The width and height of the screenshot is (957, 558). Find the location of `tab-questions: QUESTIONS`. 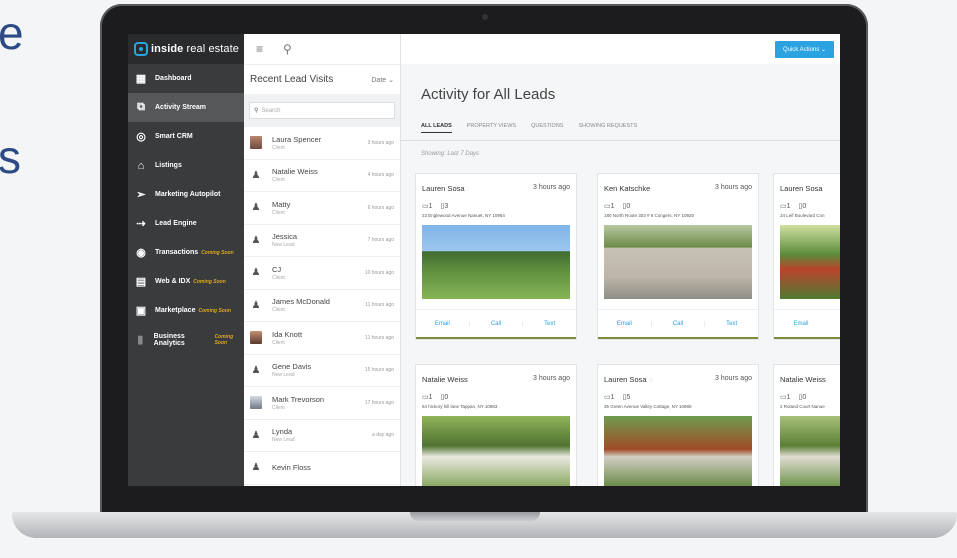

tab-questions: QUESTIONS is located at coordinates (547, 125).